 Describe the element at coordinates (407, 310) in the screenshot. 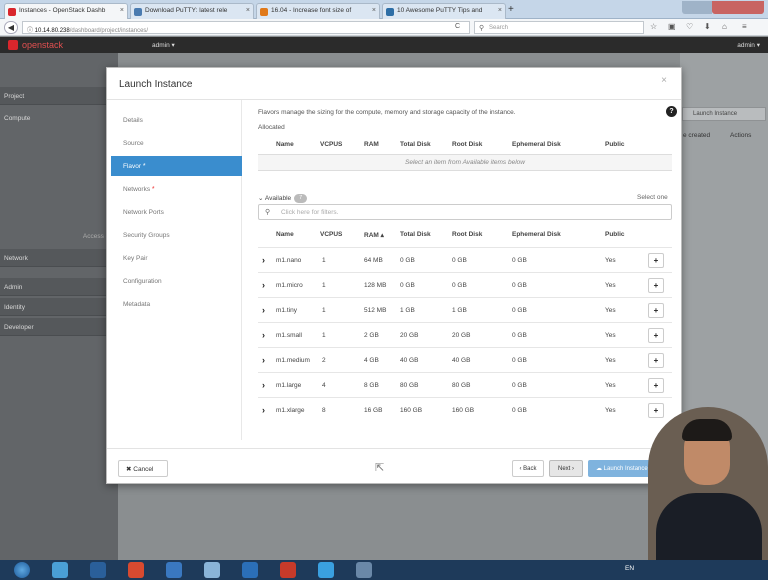

I see `flavor-total-disk: 1 GB` at that location.